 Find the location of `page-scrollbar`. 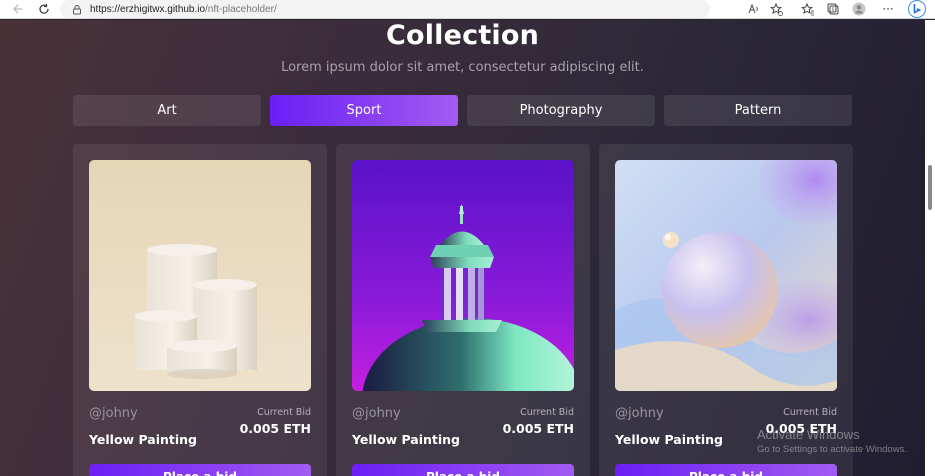

page-scrollbar is located at coordinates (930, 248).